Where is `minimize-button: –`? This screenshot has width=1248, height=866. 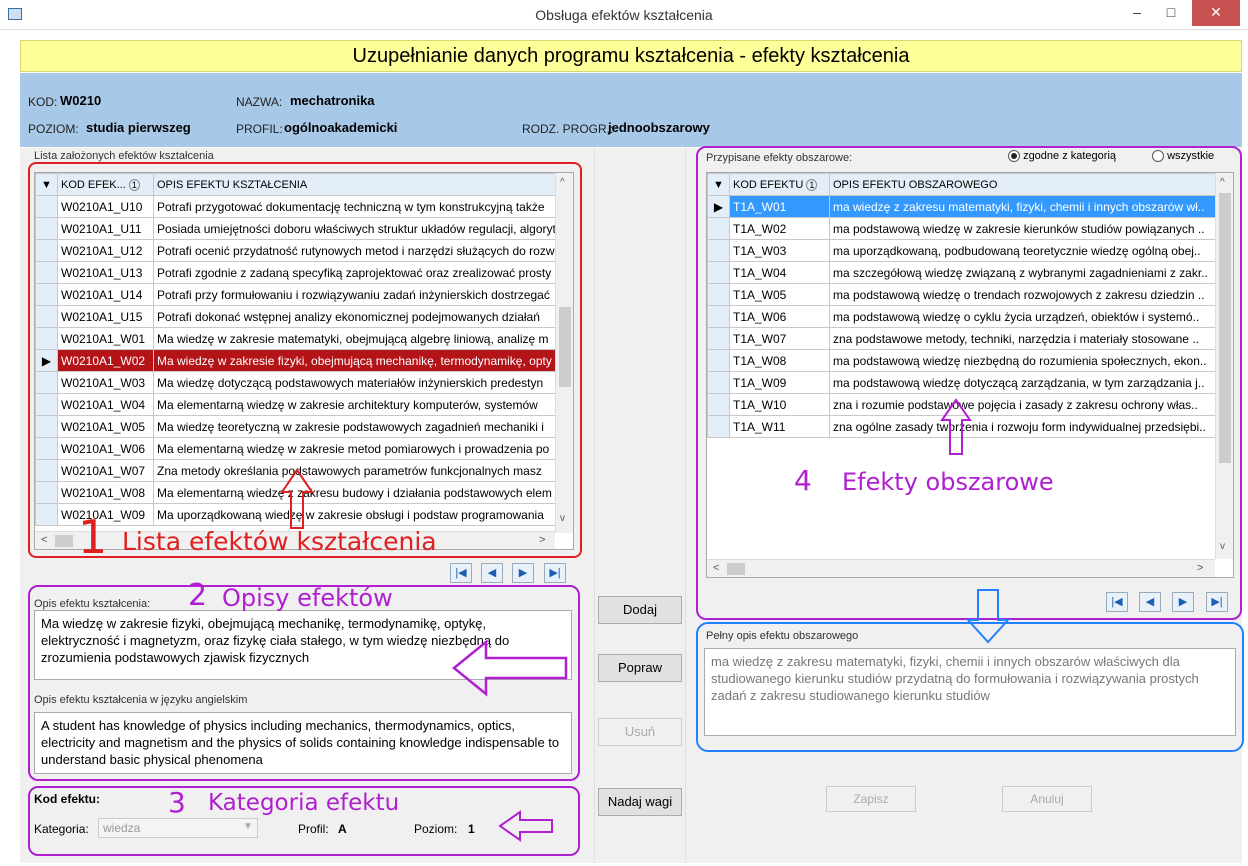 minimize-button: – is located at coordinates (1137, 13).